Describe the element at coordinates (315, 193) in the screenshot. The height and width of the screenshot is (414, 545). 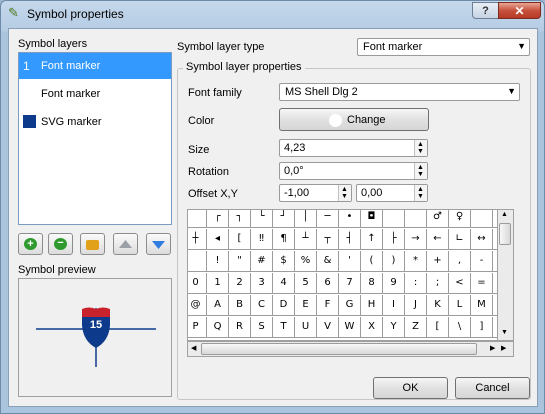
I see `offset-x-spinbox: -1,00 ▲ ▼` at that location.